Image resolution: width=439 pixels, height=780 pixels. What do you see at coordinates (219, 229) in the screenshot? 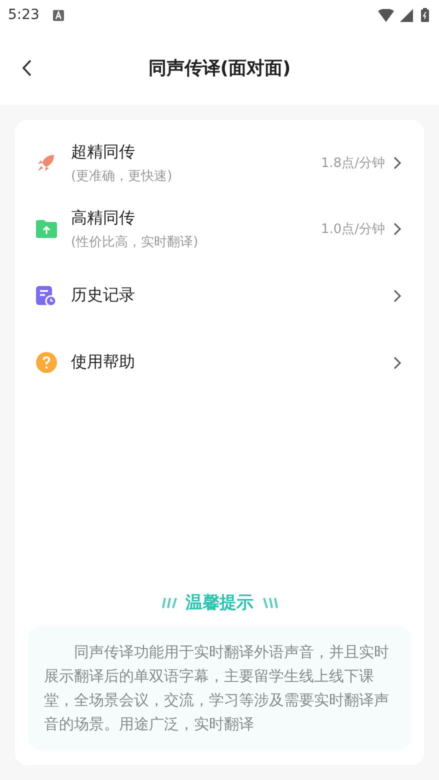
I see `menu-item: 高精同传 (性价比高，实时翻译) 1.0点/分钟` at bounding box center [219, 229].